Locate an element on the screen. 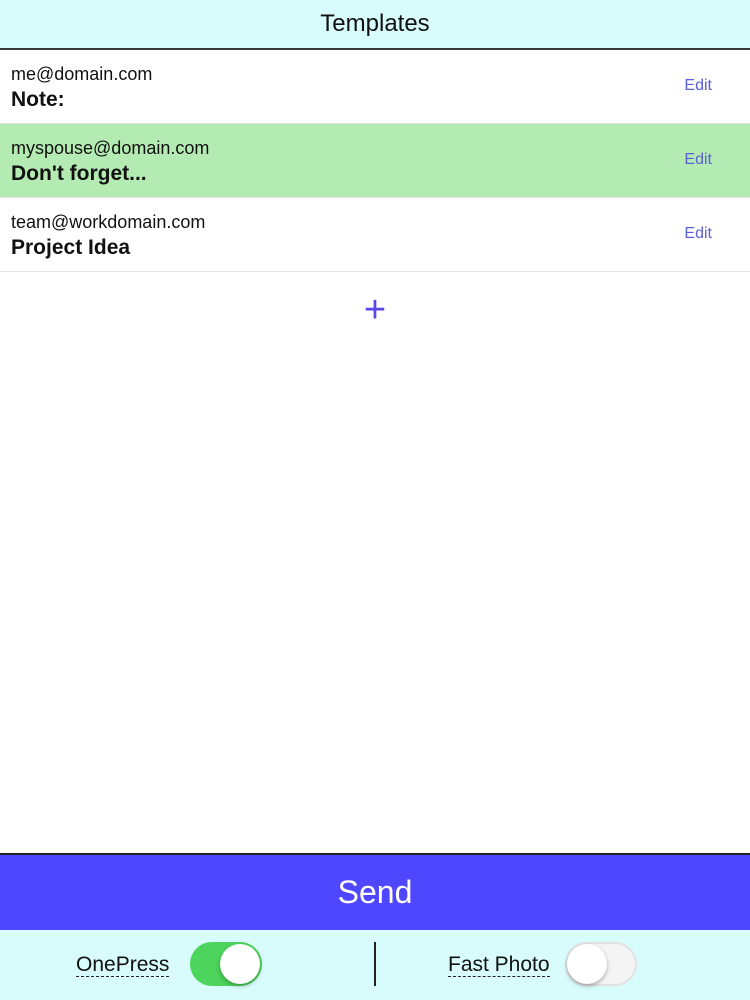  template-row-1: me@domain.com Note: Edit is located at coordinates (375, 87).